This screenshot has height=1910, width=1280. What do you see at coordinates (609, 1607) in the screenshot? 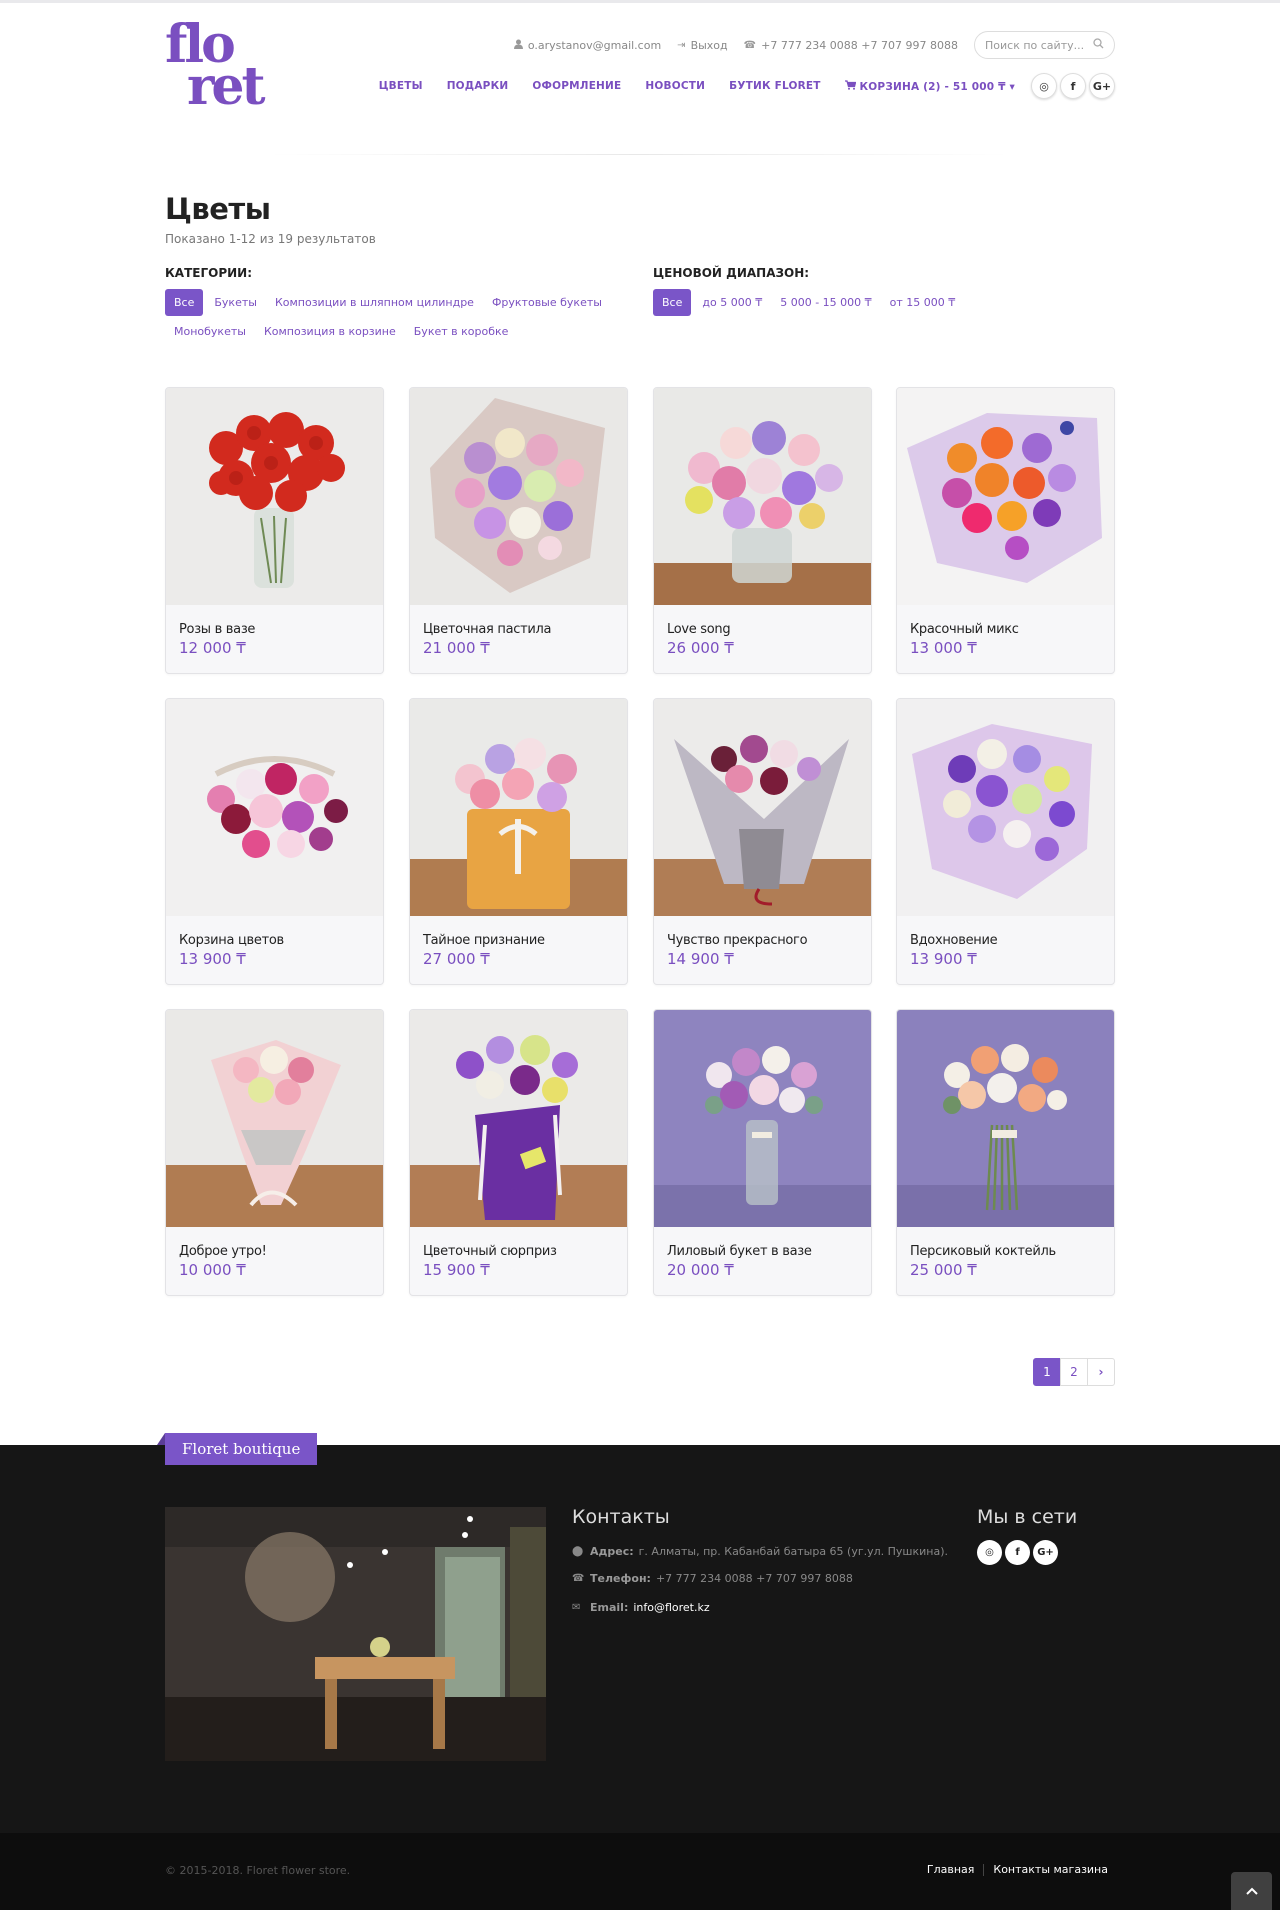
I see `email-label: Email:` at bounding box center [609, 1607].